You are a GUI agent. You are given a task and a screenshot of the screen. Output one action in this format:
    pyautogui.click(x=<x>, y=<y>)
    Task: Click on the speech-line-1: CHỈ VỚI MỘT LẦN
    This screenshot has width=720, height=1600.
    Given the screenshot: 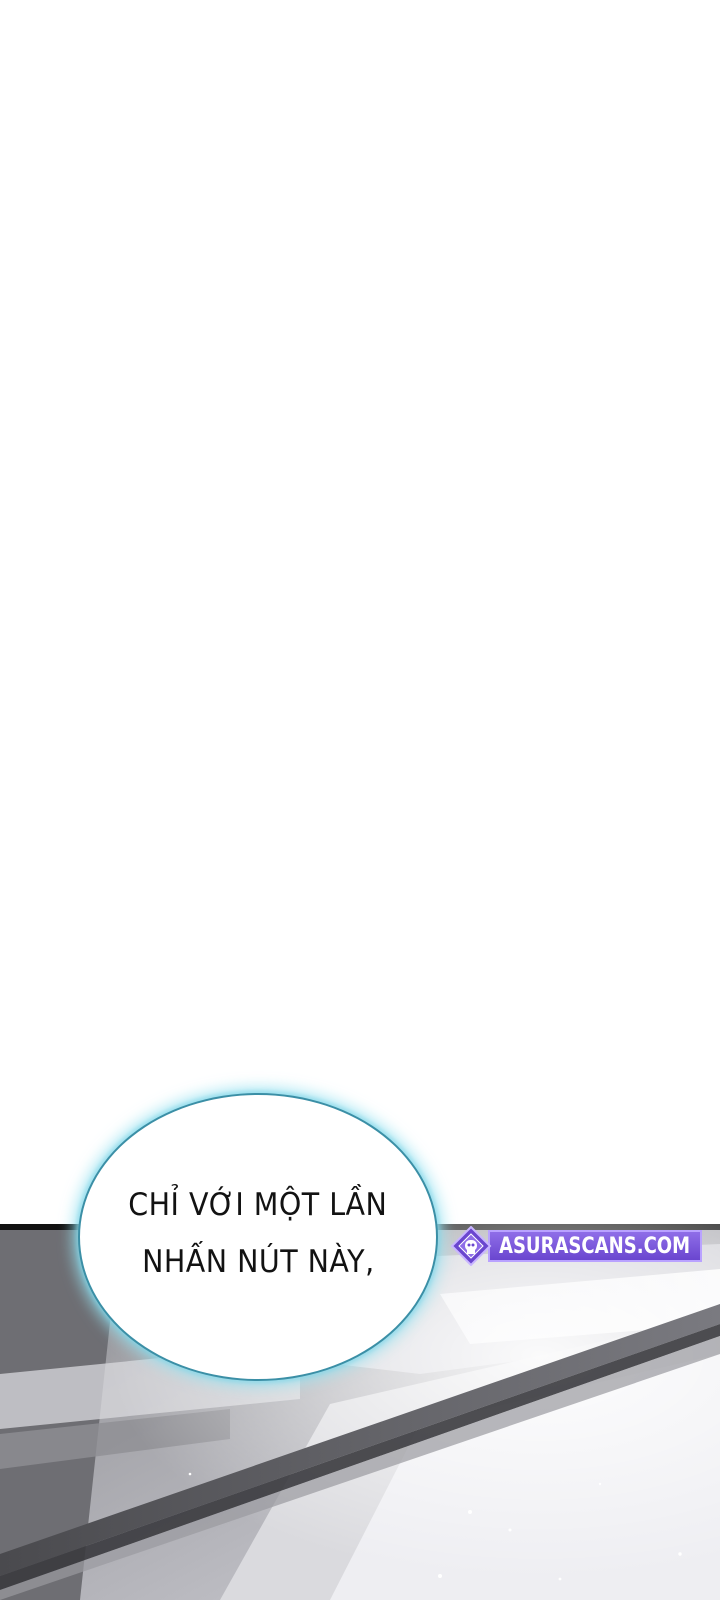 What is the action you would take?
    pyautogui.click(x=258, y=1205)
    